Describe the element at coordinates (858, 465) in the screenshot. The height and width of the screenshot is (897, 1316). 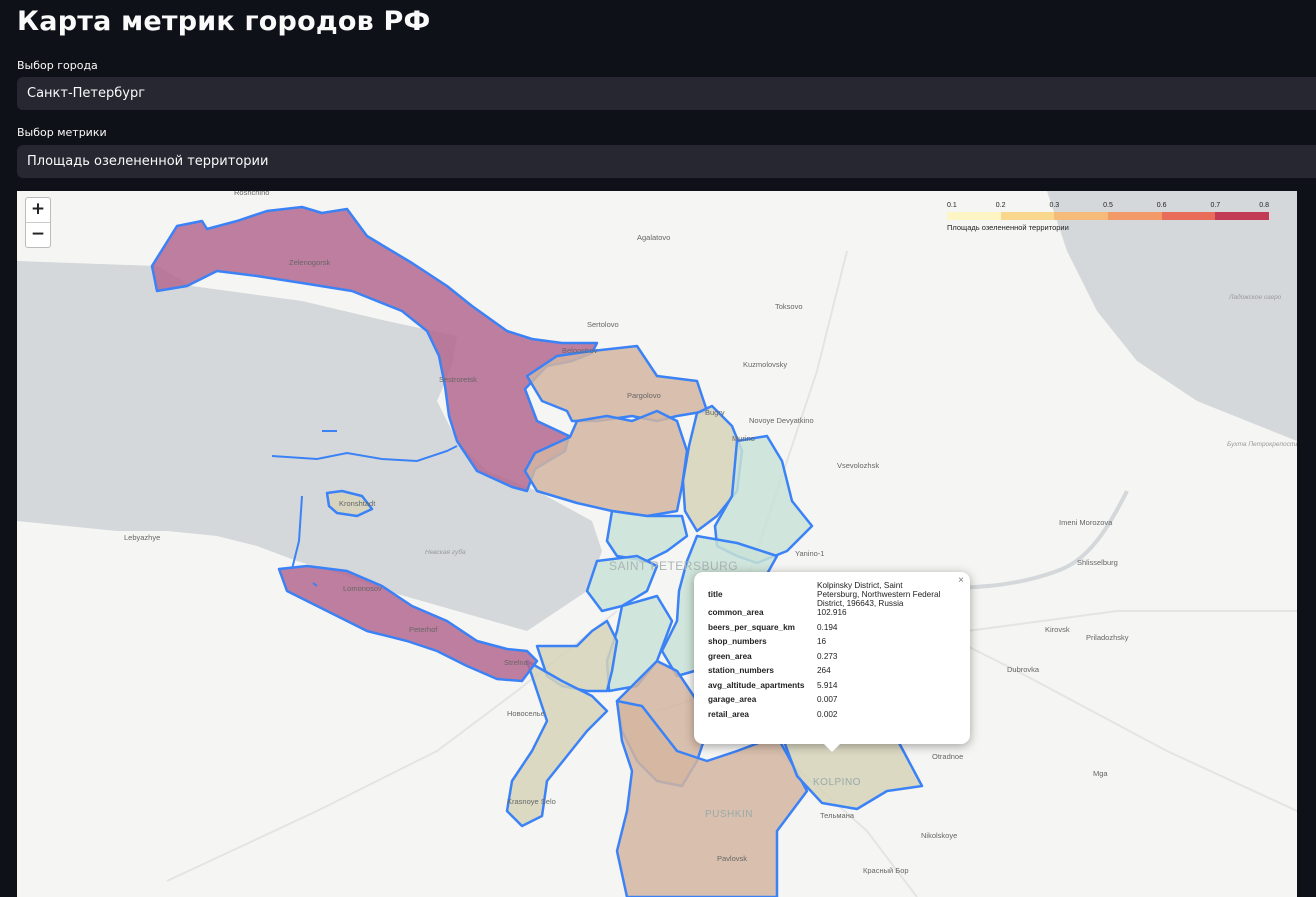
I see `place-label: Vsevolozhsk` at that location.